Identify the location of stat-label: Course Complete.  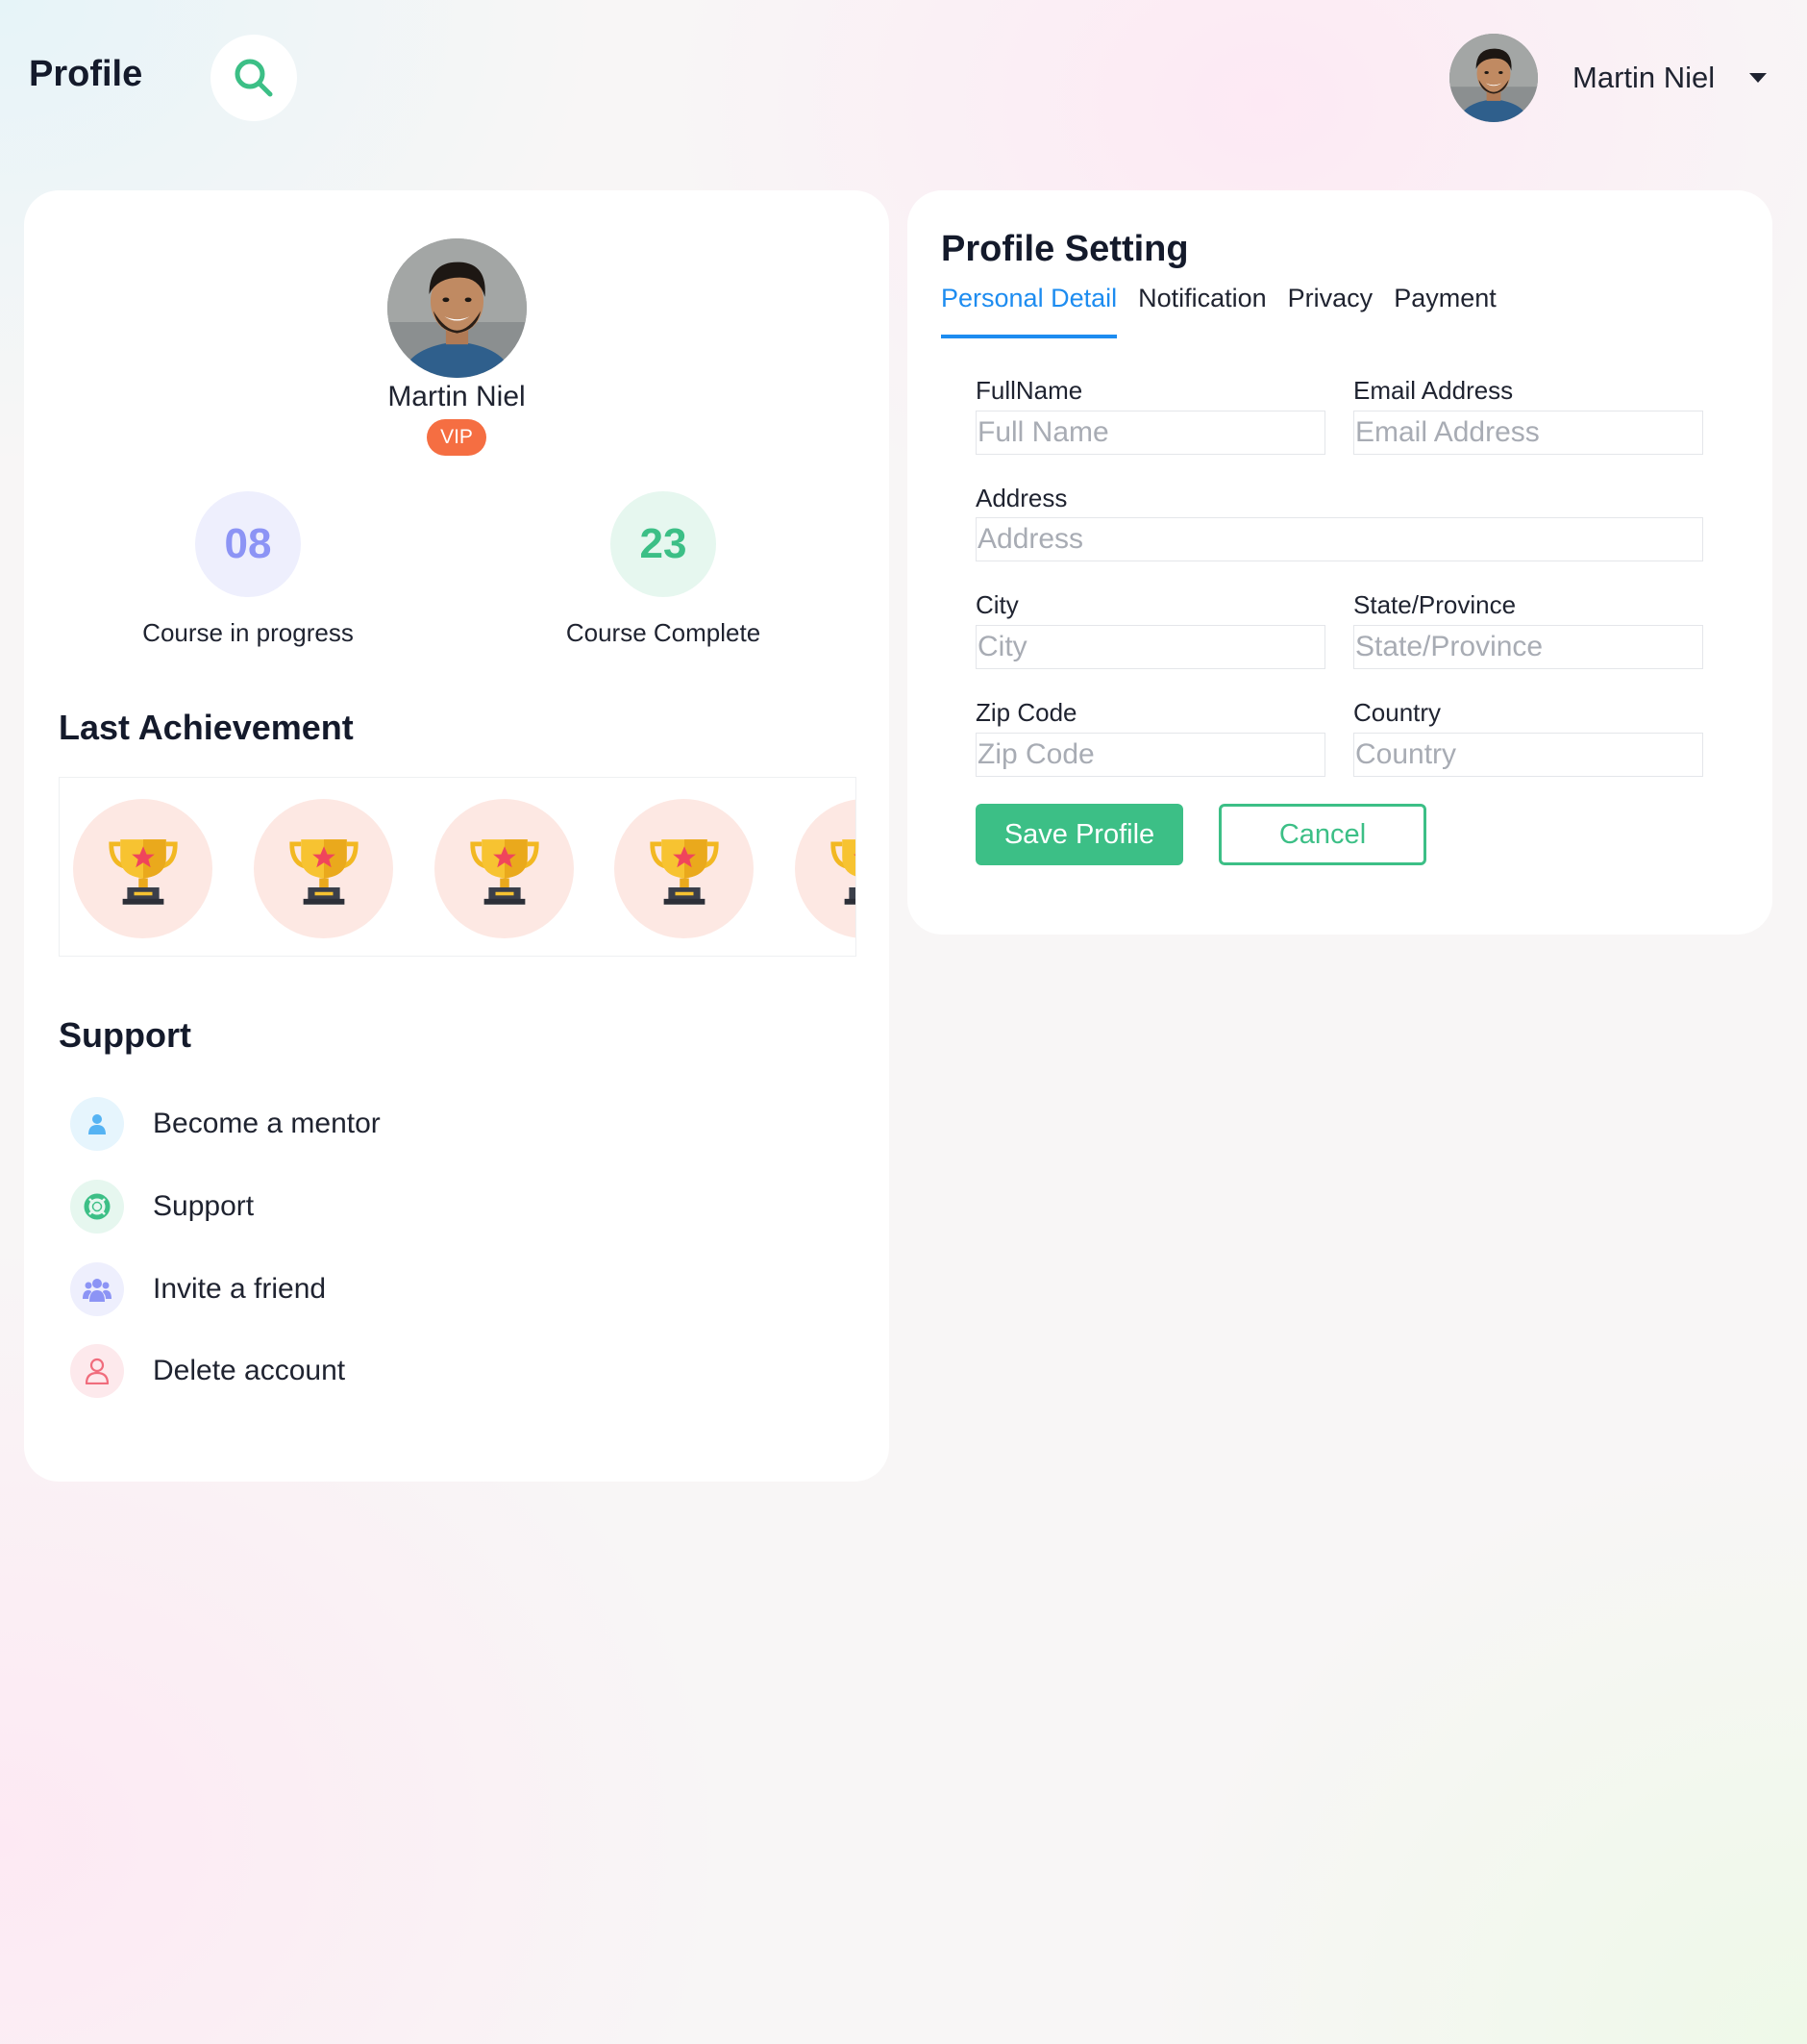
(663, 632).